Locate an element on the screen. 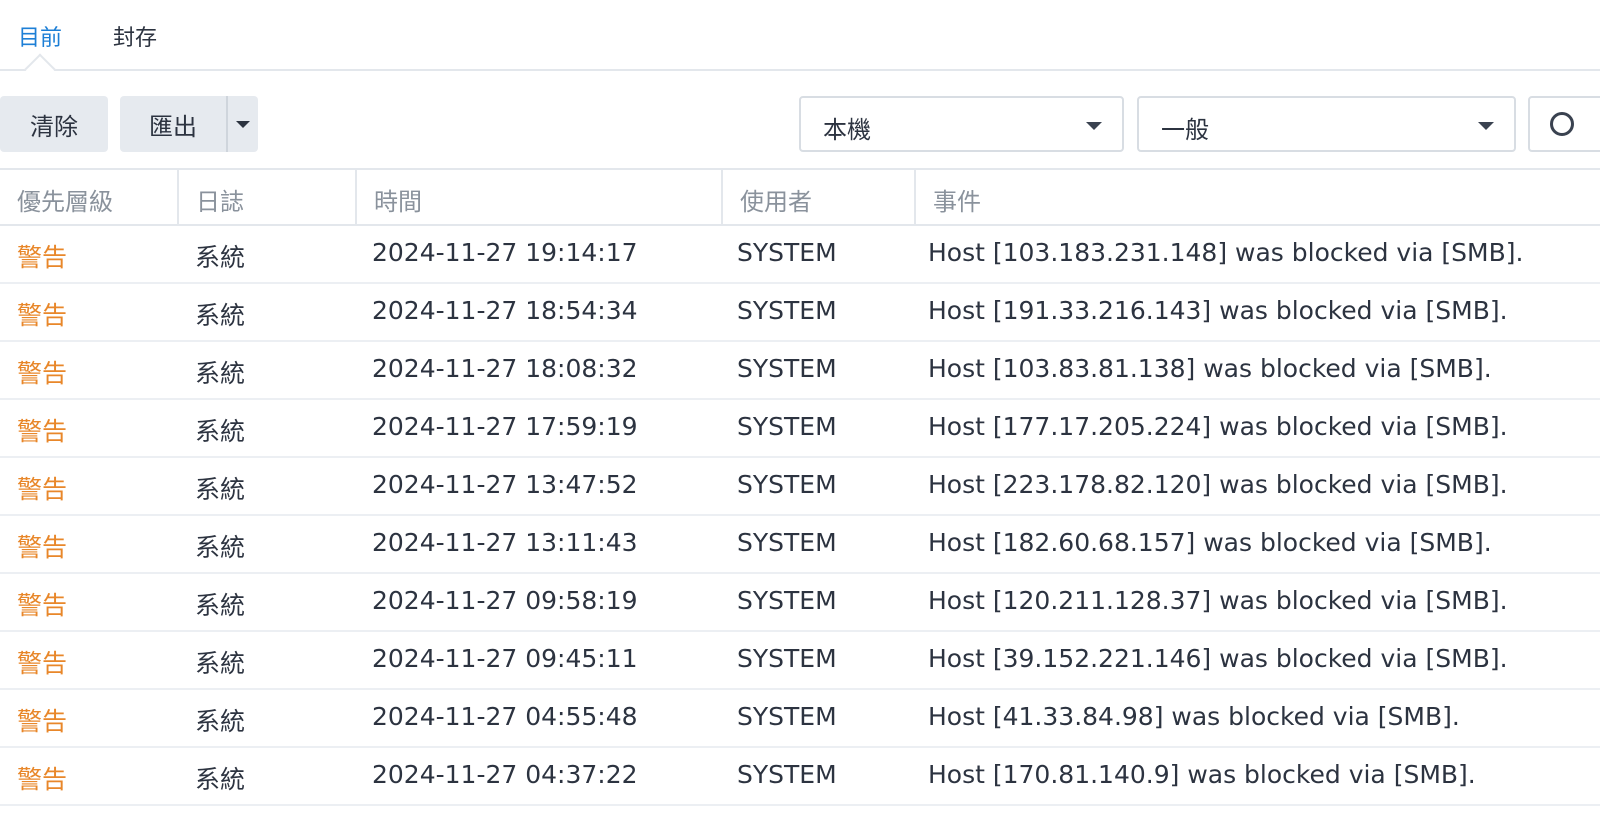  time-cell: 2024-11-27 18:08:32 is located at coordinates (505, 368).